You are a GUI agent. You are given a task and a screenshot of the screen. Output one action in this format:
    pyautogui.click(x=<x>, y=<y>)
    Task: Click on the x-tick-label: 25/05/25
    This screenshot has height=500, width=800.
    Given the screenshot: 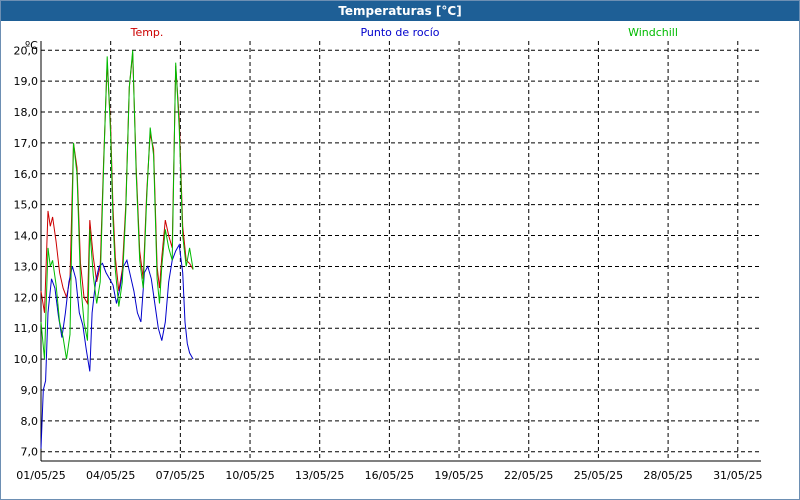 What is the action you would take?
    pyautogui.click(x=598, y=475)
    